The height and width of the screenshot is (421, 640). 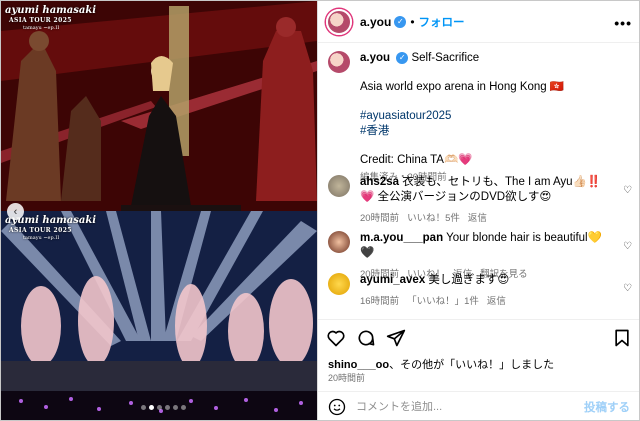 I want to click on chevron-left-icon: ‹, so click(x=15, y=211).